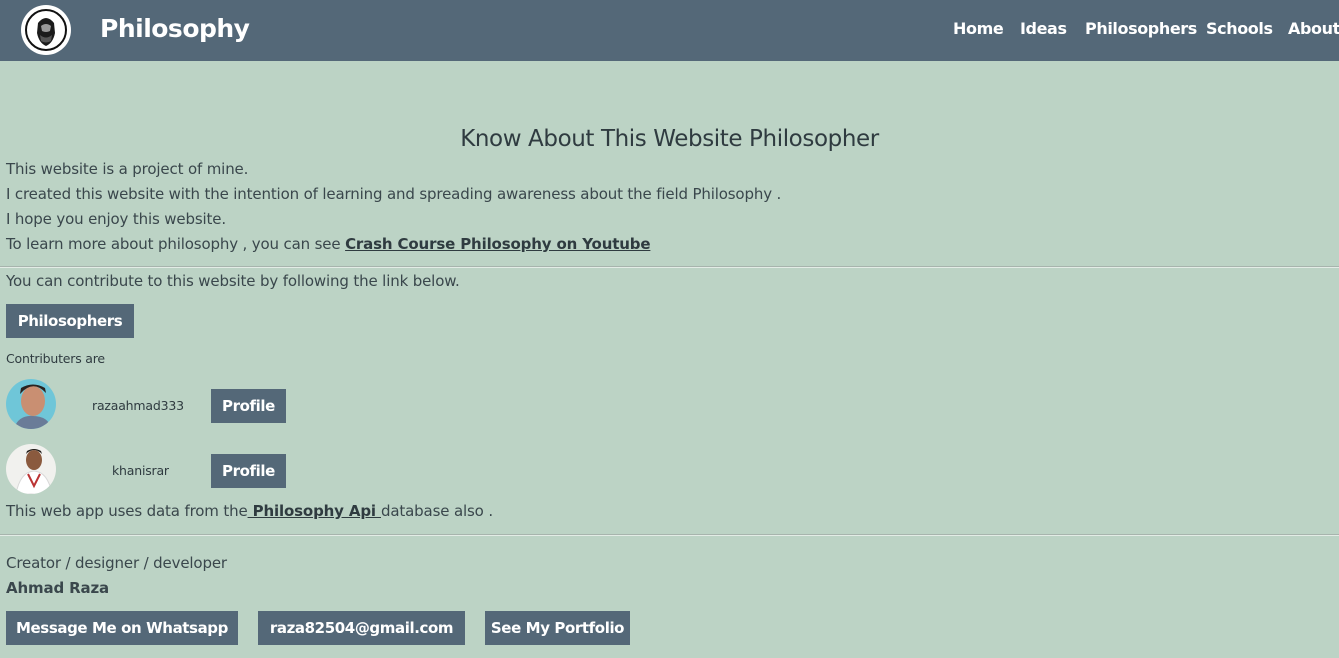 The image size is (1339, 658). What do you see at coordinates (122, 628) in the screenshot?
I see `whatsapp-button: Message Me on Whatsapp` at bounding box center [122, 628].